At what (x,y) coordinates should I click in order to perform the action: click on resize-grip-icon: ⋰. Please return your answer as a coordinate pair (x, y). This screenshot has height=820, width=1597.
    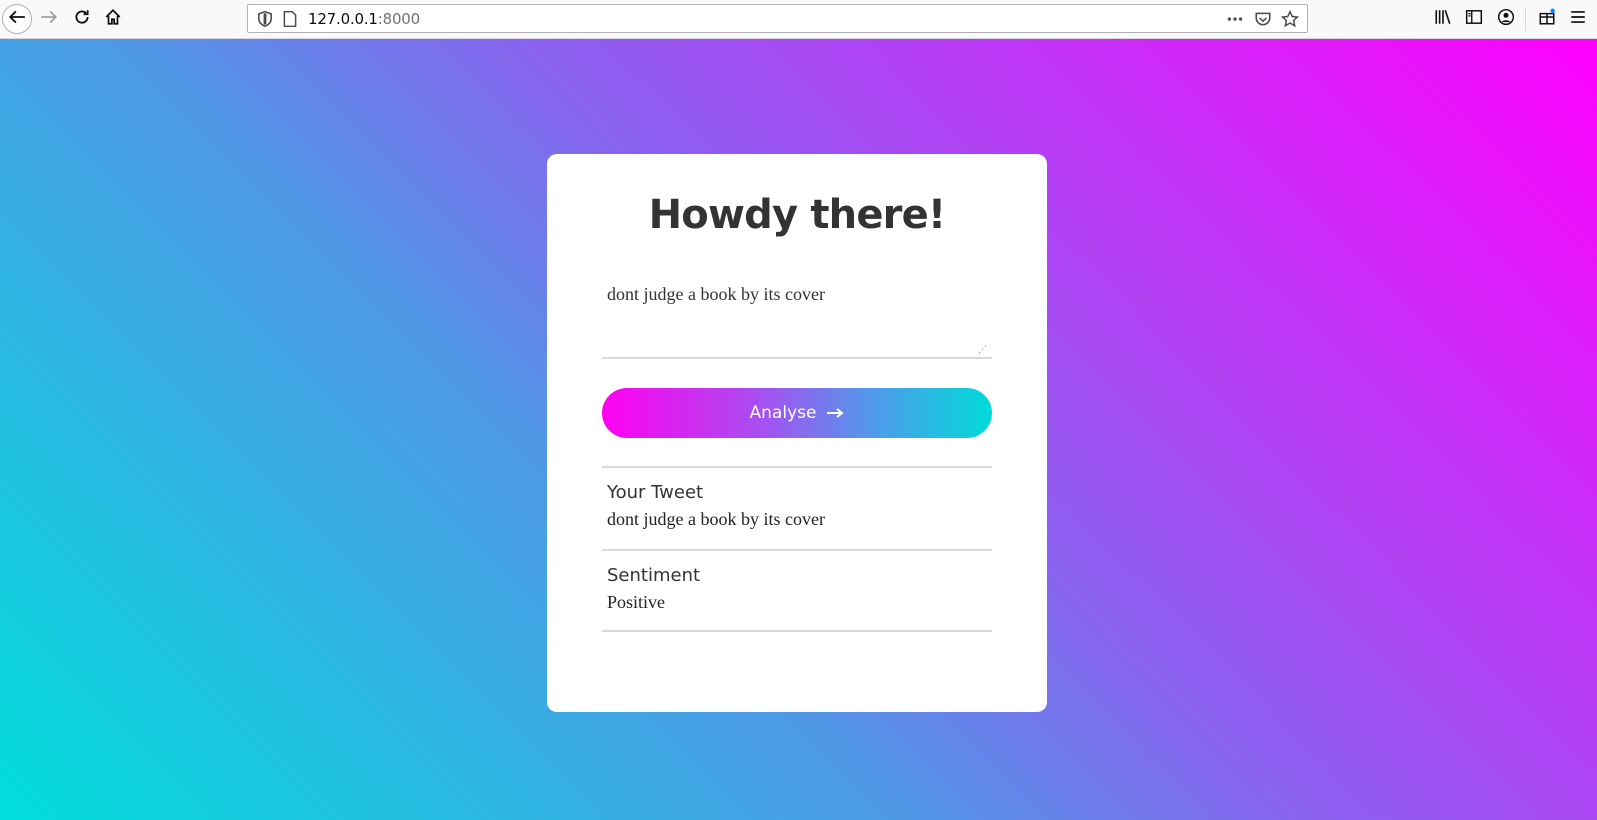
    Looking at the image, I should click on (983, 349).